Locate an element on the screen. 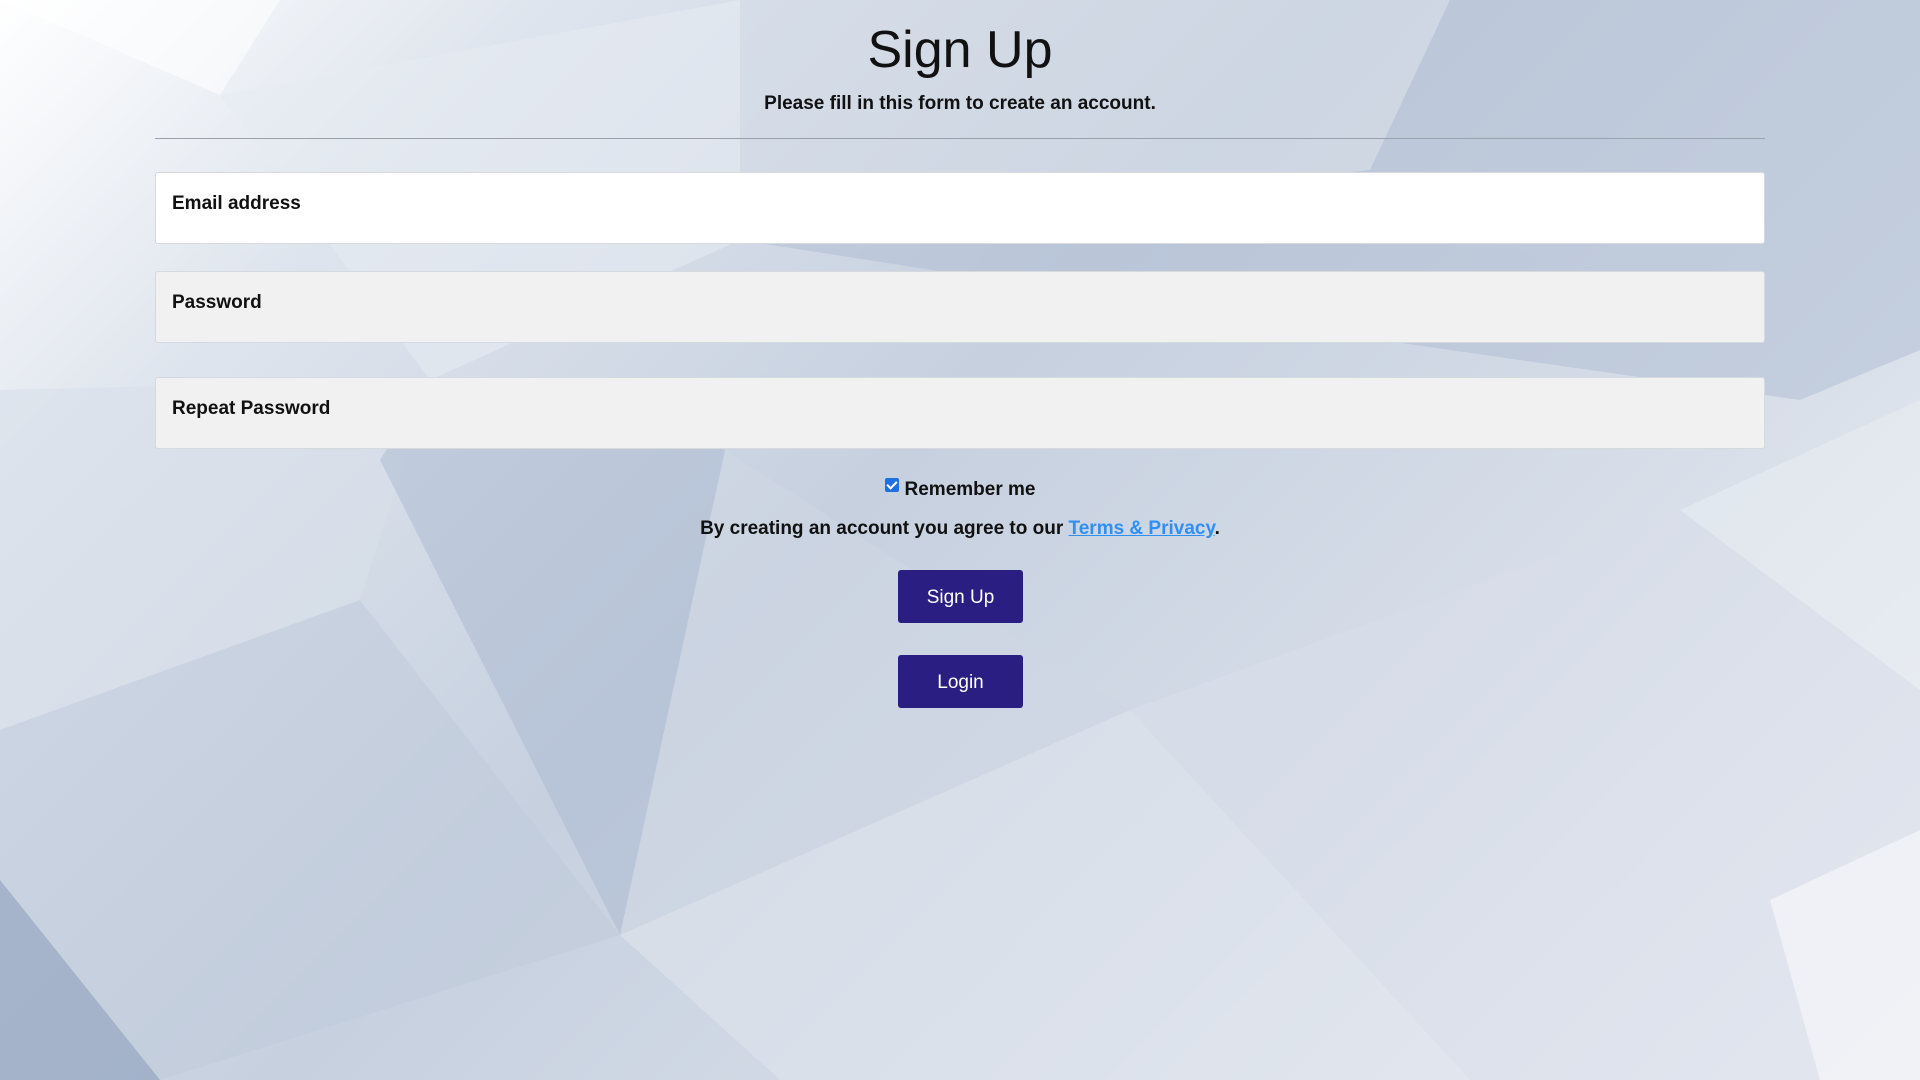 This screenshot has height=1080, width=1920. agreement-period: . is located at coordinates (1217, 528).